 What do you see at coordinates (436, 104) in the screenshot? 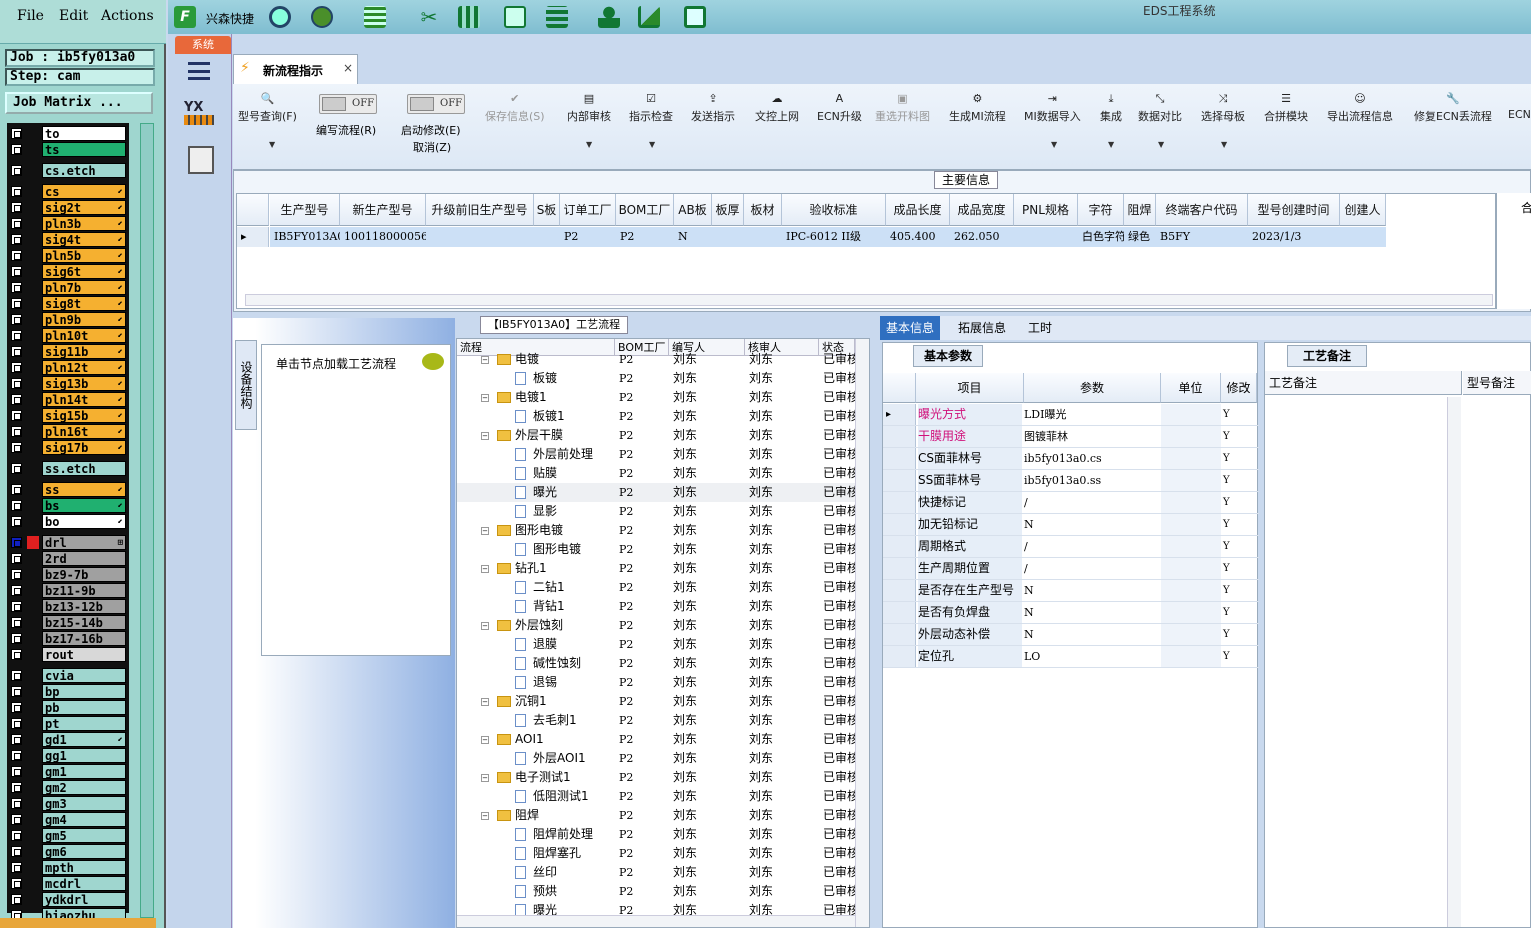
I see `toggle-start-edit: OFF` at bounding box center [436, 104].